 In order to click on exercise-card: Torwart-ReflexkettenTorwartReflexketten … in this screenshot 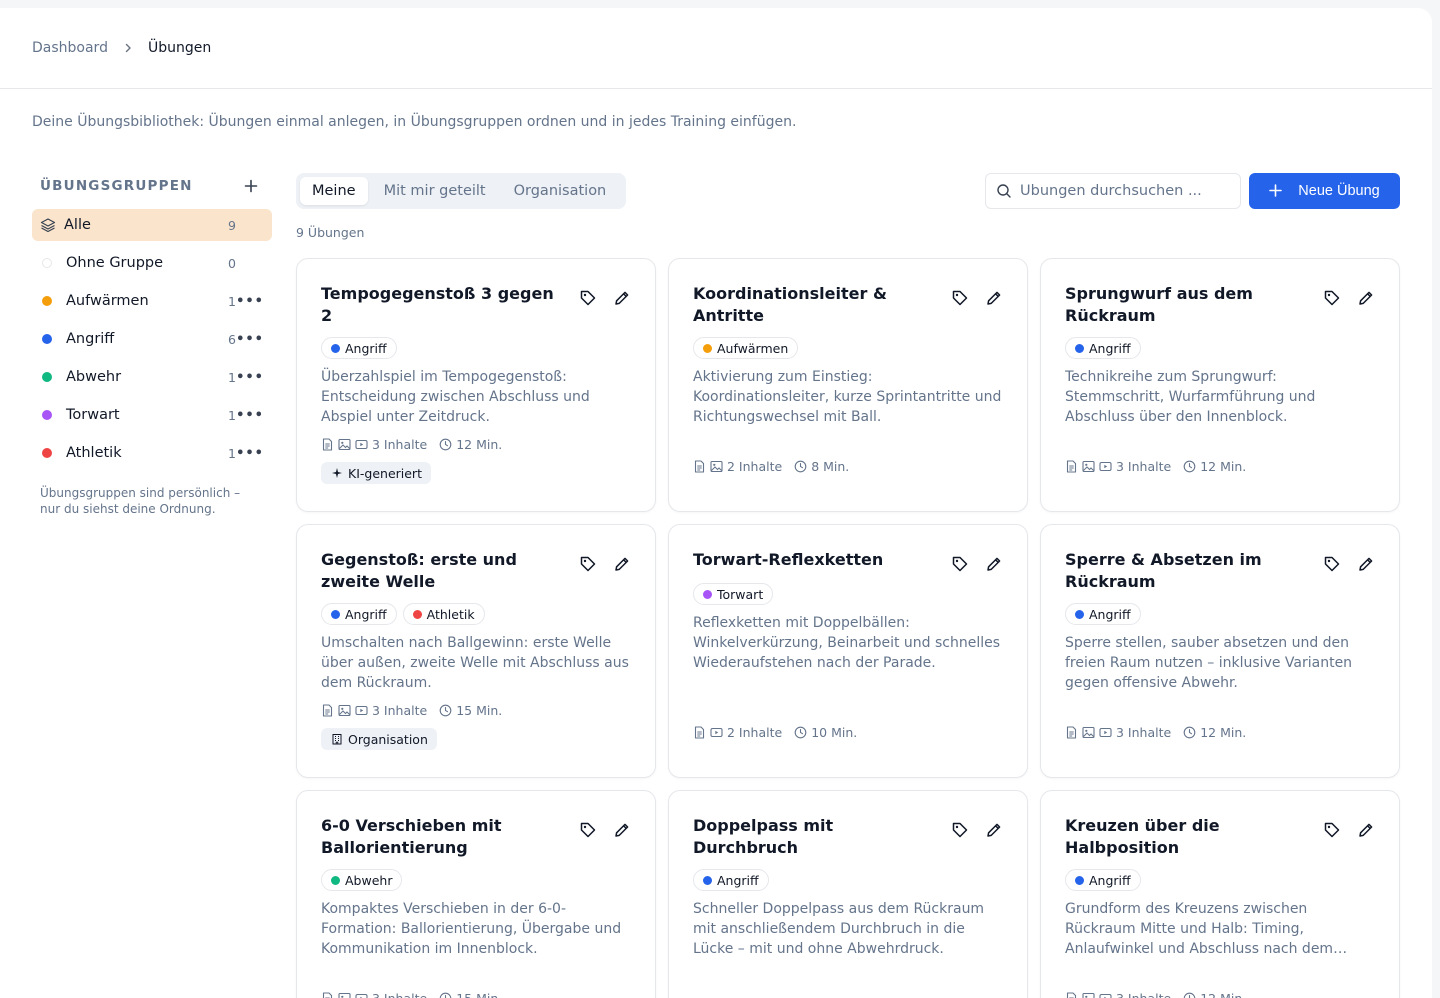, I will do `click(848, 651)`.